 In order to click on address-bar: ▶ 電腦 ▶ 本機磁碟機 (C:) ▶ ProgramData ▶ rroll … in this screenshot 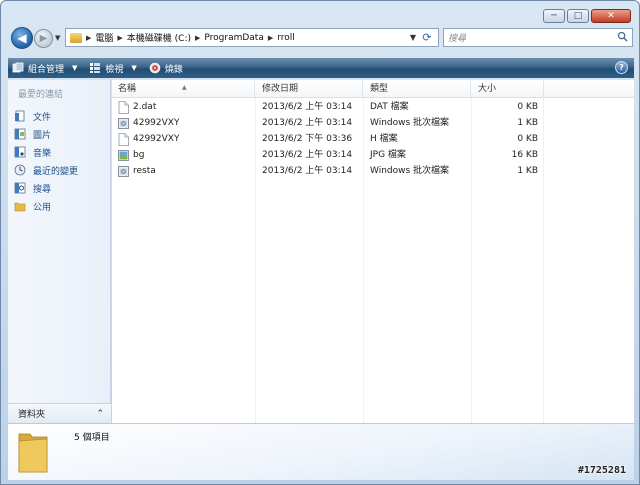, I will do `click(252, 37)`.